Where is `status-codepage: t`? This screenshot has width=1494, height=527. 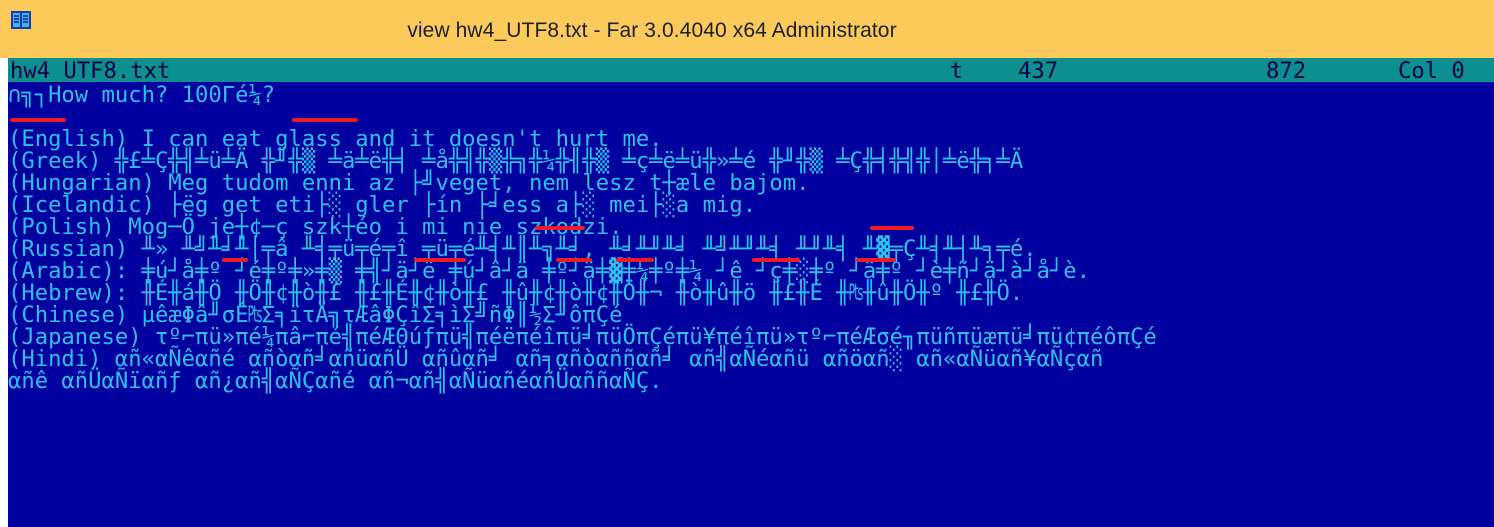
status-codepage: t is located at coordinates (957, 71).